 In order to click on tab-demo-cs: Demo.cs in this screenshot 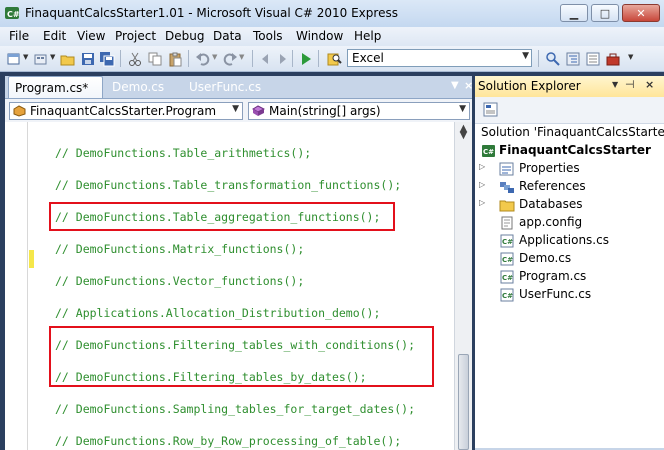, I will do `click(142, 87)`.